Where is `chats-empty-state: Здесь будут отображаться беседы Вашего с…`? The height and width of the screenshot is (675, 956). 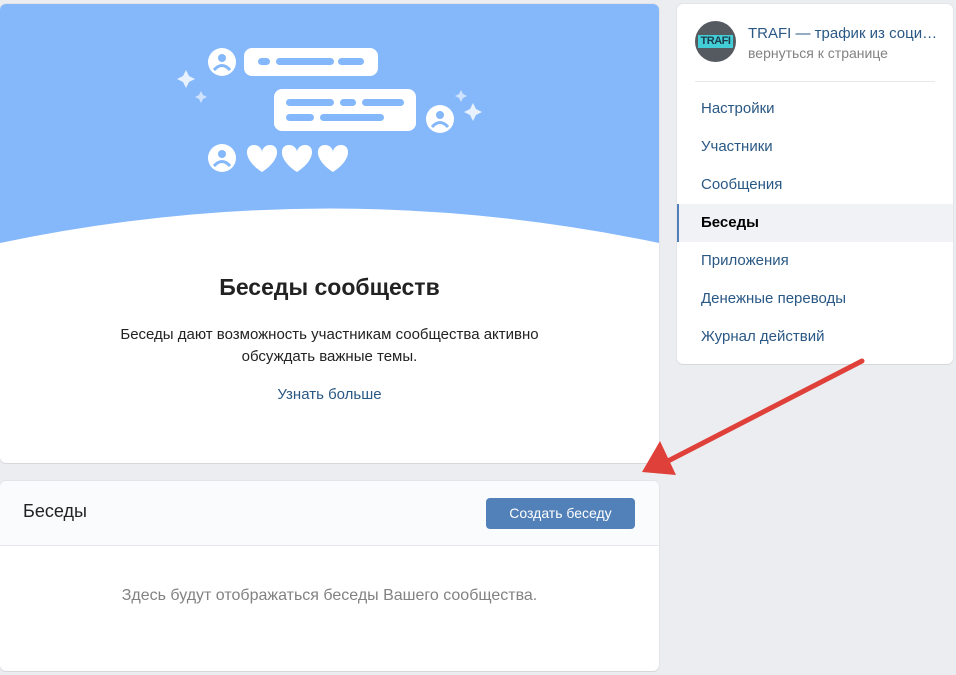
chats-empty-state: Здесь будут отображаться беседы Вашего с… is located at coordinates (329, 595).